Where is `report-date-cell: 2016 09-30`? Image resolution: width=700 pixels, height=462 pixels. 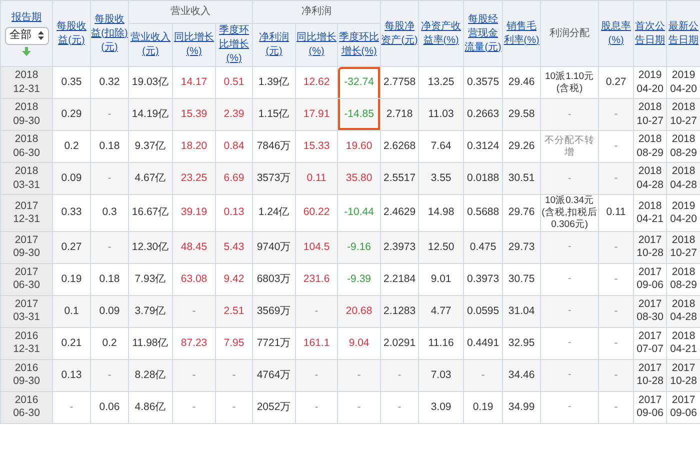 report-date-cell: 2016 09-30 is located at coordinates (26, 375).